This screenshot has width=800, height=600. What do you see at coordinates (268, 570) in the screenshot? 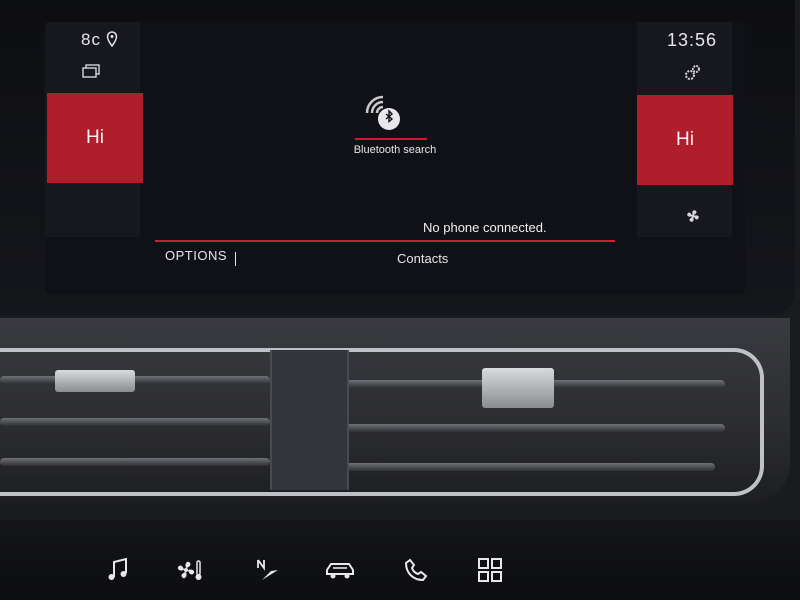
I see `navigation-icon` at bounding box center [268, 570].